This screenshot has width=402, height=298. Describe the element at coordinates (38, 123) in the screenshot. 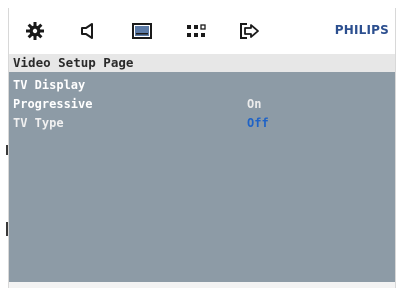

I see `menu-item-label: TV Type` at that location.